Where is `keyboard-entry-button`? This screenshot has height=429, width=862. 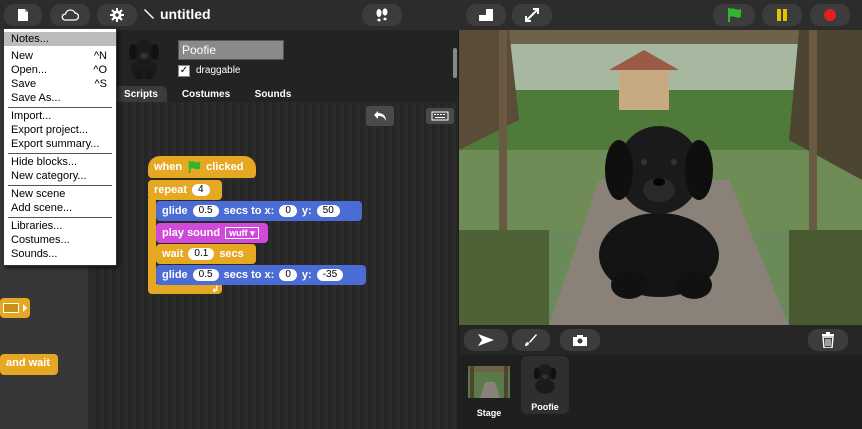
keyboard-entry-button is located at coordinates (440, 116).